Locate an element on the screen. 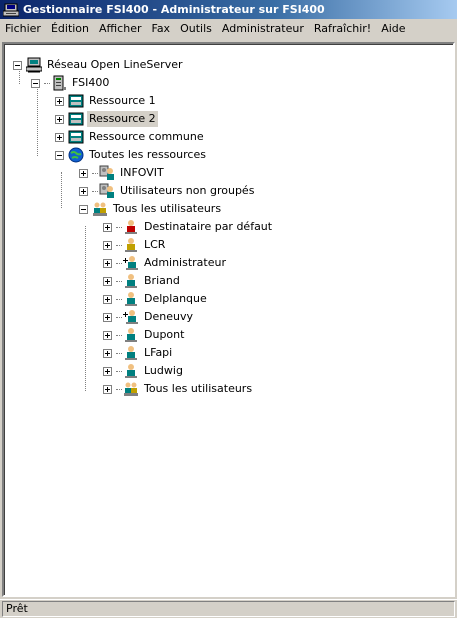  admin-user-icon is located at coordinates (131, 263).